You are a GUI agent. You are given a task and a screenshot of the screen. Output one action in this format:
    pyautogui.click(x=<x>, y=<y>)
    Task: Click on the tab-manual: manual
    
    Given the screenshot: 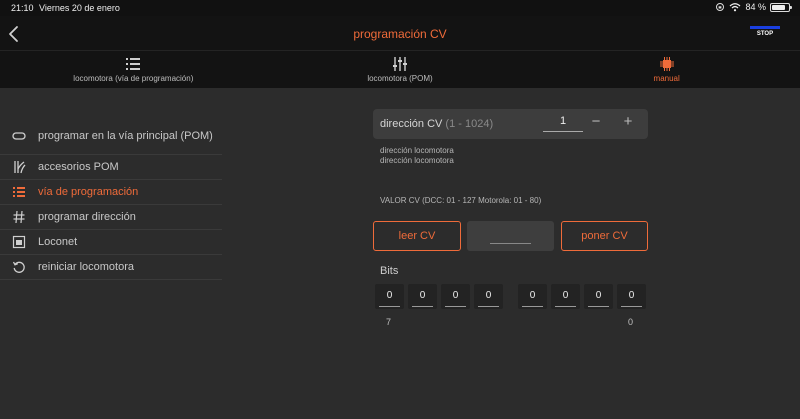 What is the action you would take?
    pyautogui.click(x=666, y=69)
    